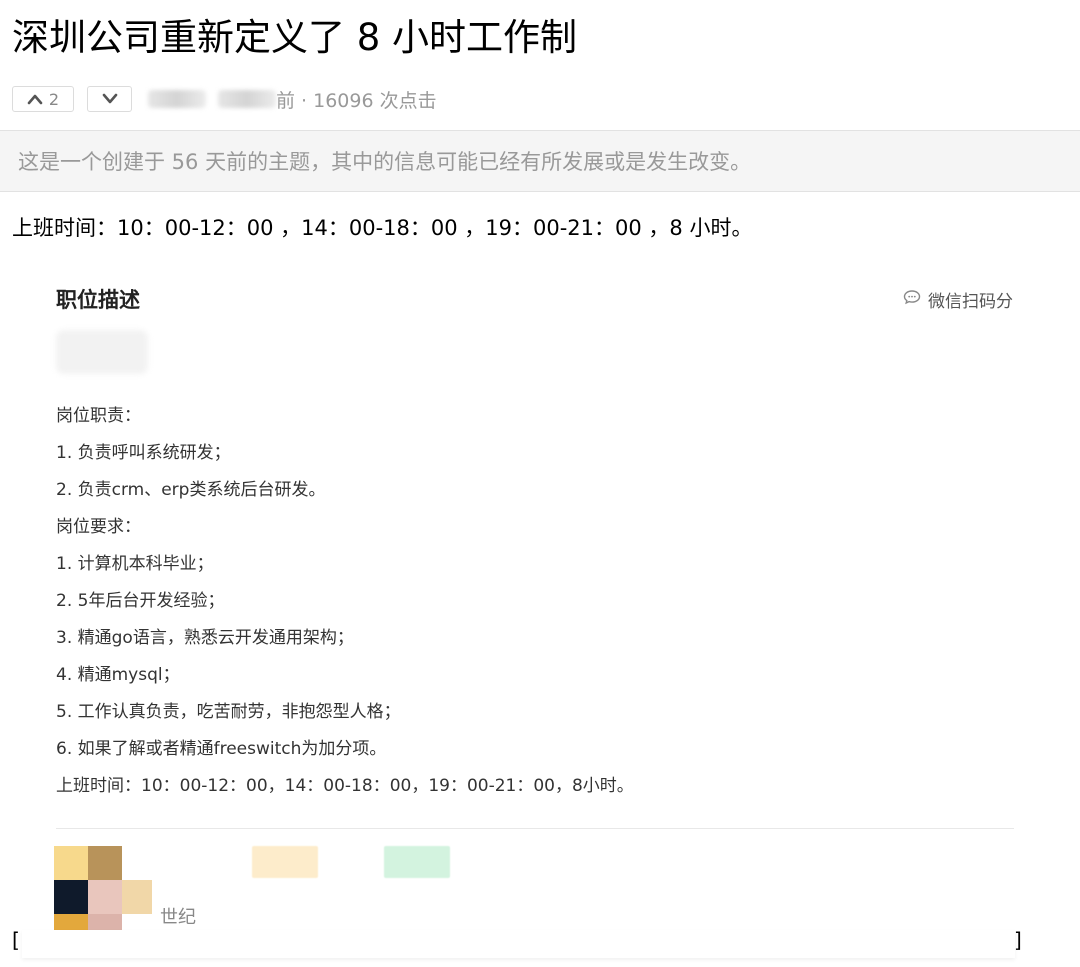 The width and height of the screenshot is (1080, 967). Describe the element at coordinates (35, 99) in the screenshot. I see `chevron-up-icon` at that location.